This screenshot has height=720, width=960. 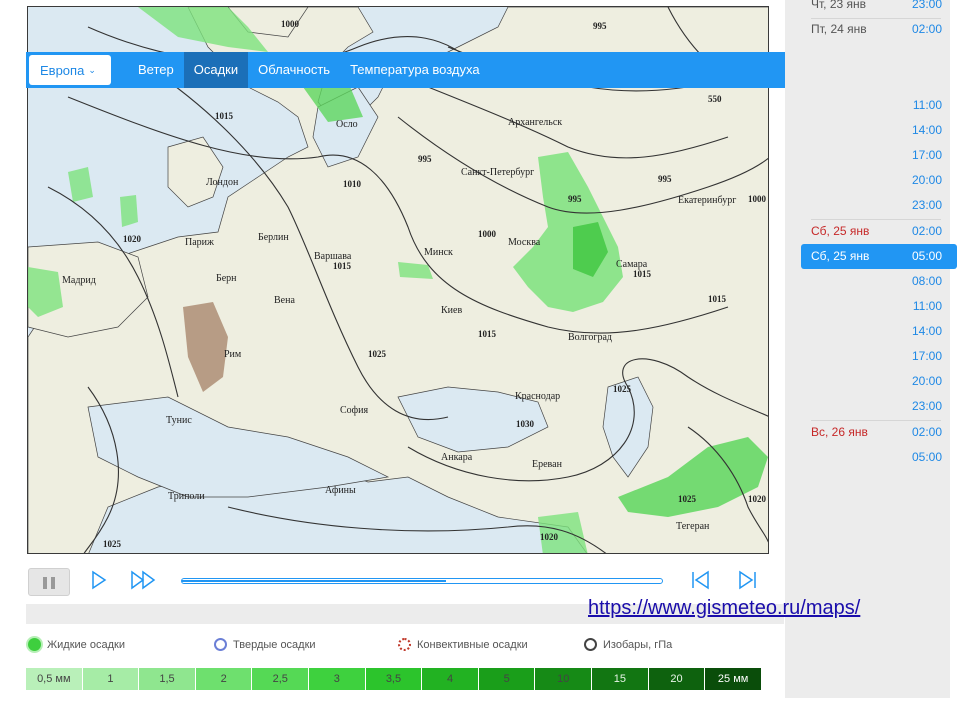 I want to click on city-label: Осло, so click(x=347, y=124).